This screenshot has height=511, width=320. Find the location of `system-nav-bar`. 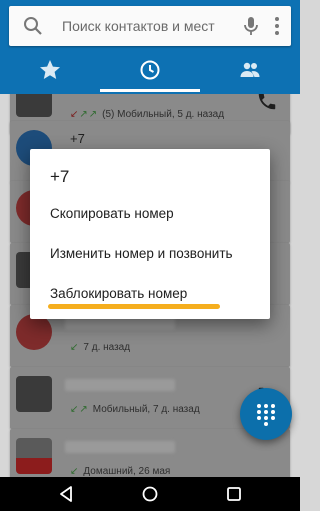

system-nav-bar is located at coordinates (150, 494).